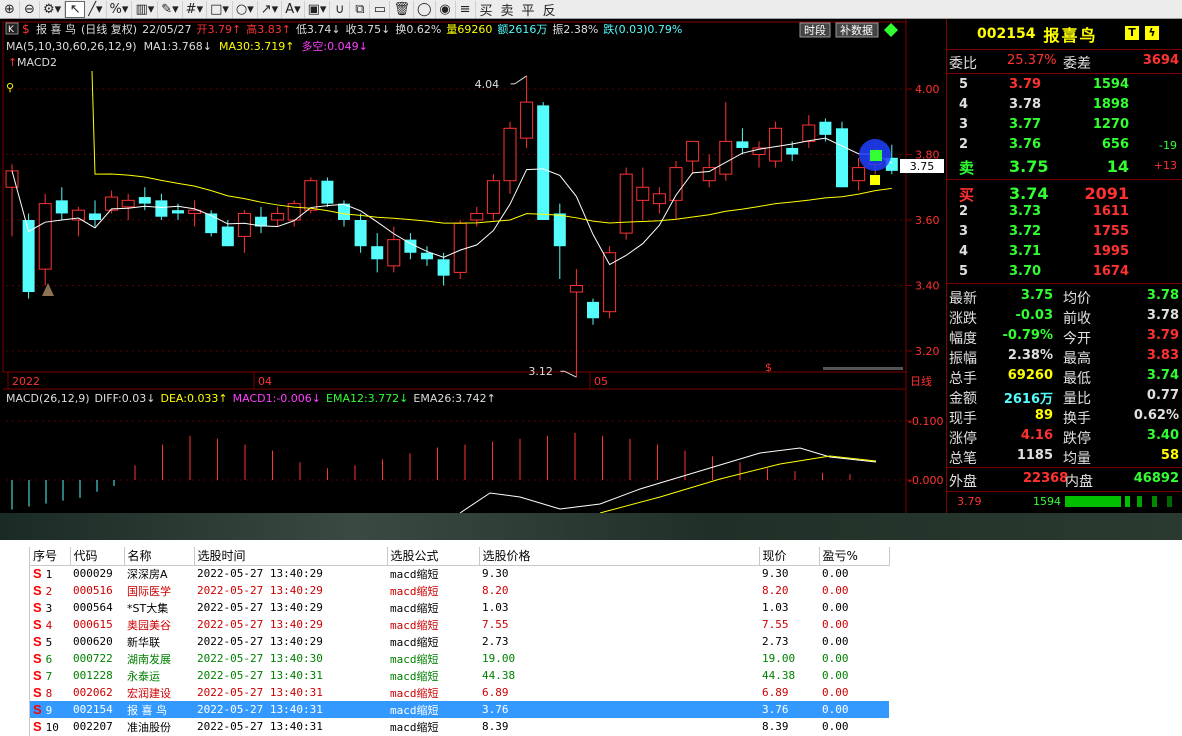  Describe the element at coordinates (854, 556) in the screenshot. I see `column-header: 盈亏%` at that location.